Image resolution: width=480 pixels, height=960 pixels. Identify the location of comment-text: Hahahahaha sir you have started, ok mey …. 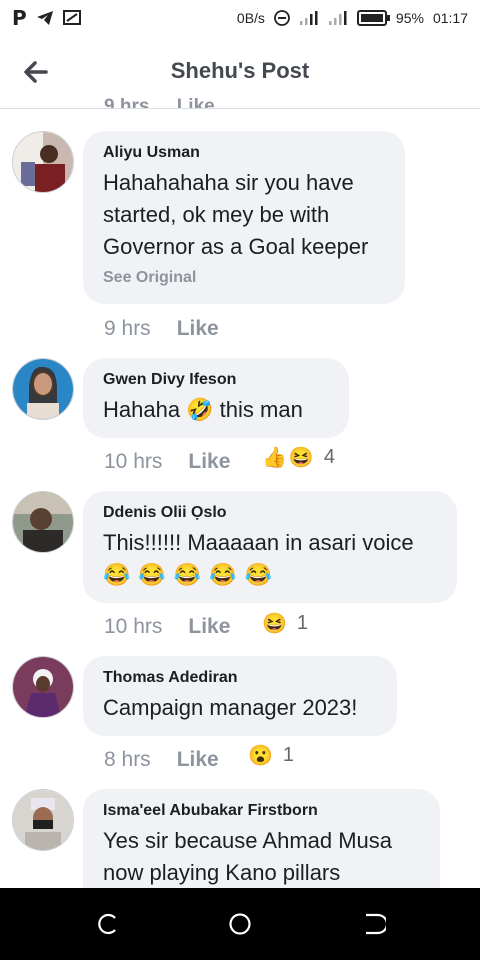
(236, 214).